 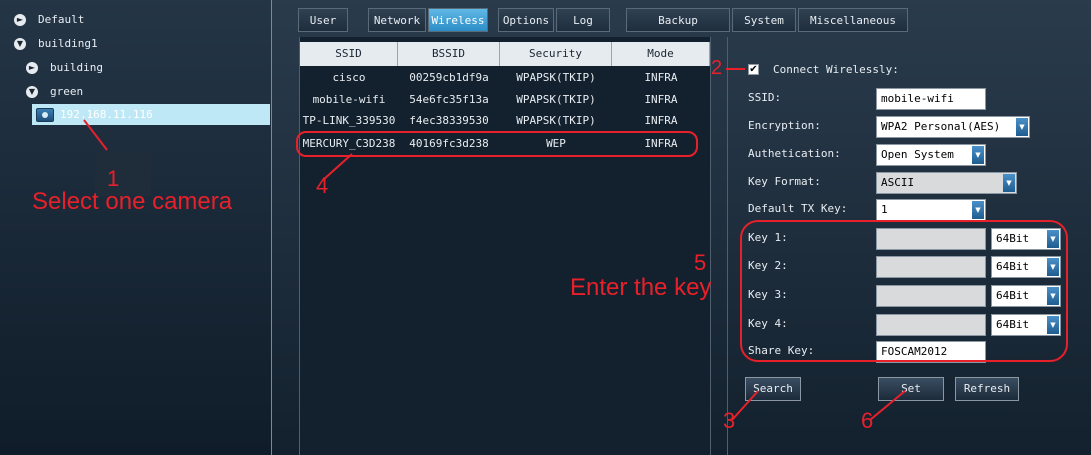 I want to click on annotation-step-1: 1, so click(x=113, y=178).